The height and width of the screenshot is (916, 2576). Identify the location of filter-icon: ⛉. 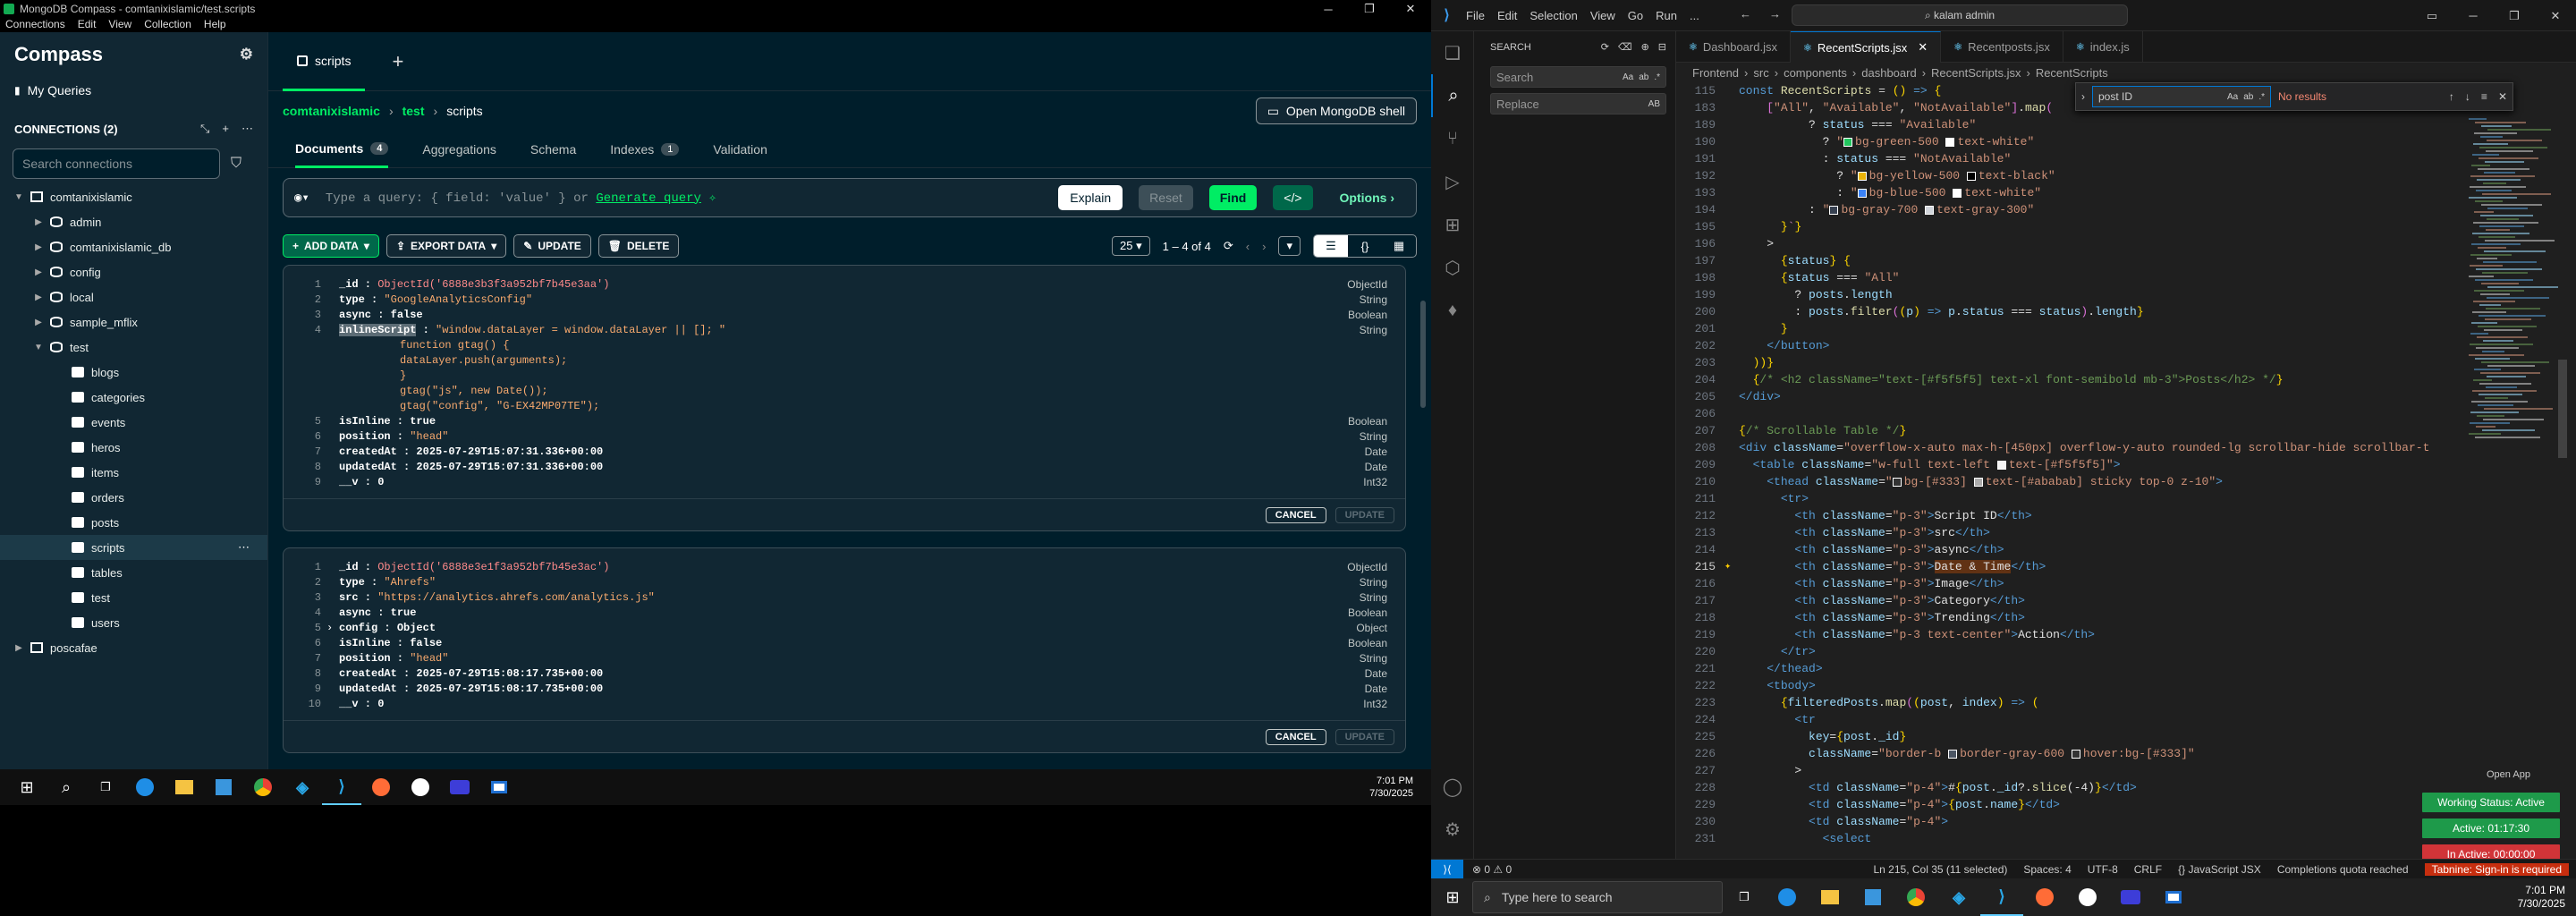
(236, 164).